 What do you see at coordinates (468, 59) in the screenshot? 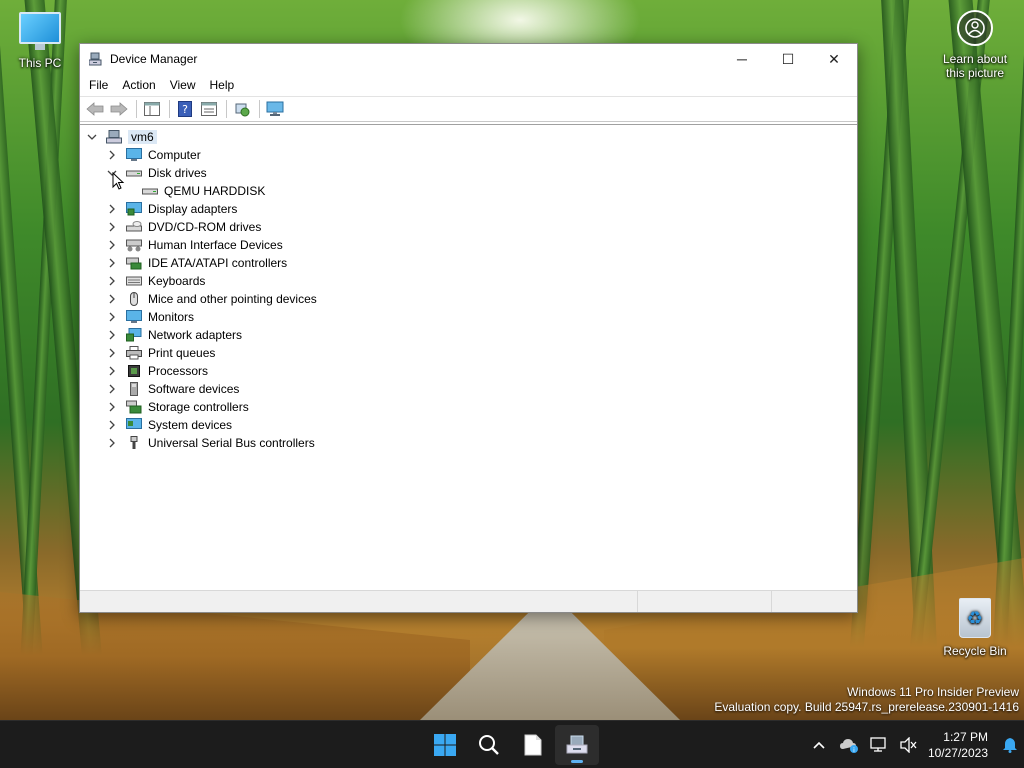
I see `title-bar: Device Manager ─ ☐ ✕` at bounding box center [468, 59].